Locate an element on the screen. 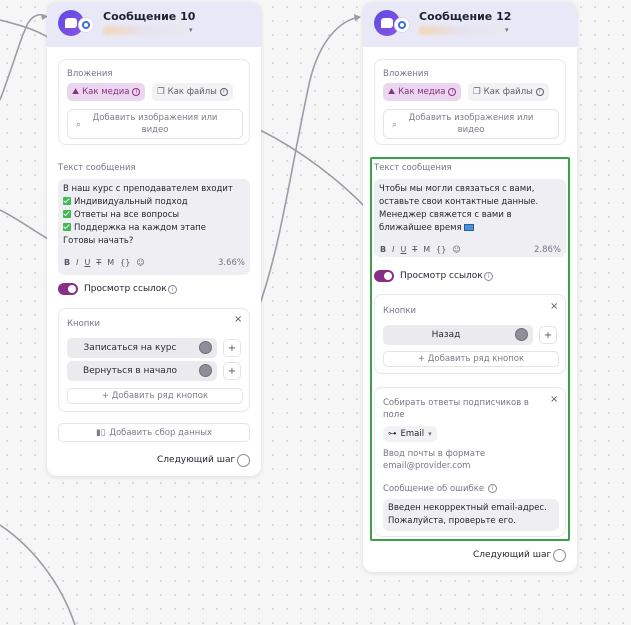  buttons-label: Кнопки is located at coordinates (84, 324).